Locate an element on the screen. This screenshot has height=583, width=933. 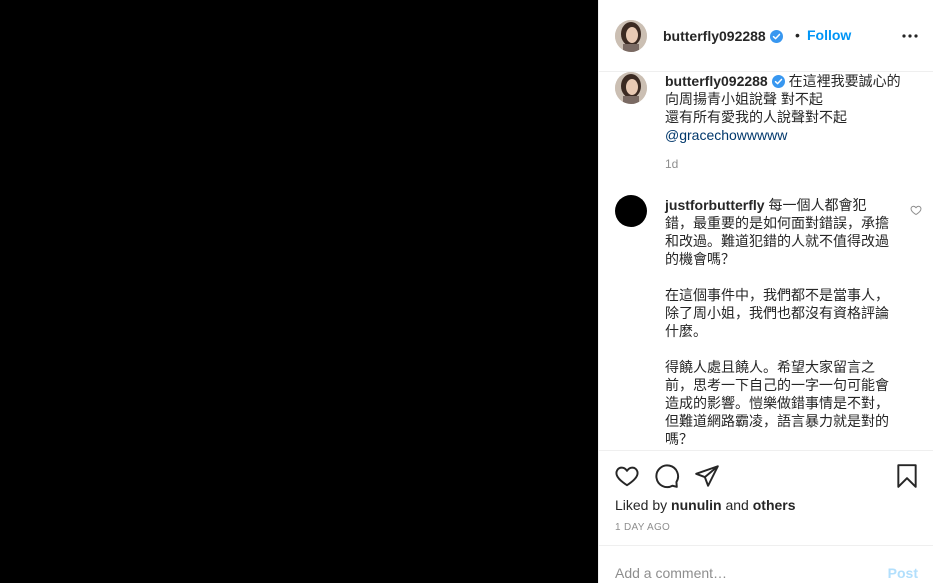
add-comment-bar: Add a comment… Post is located at coordinates (766, 564).